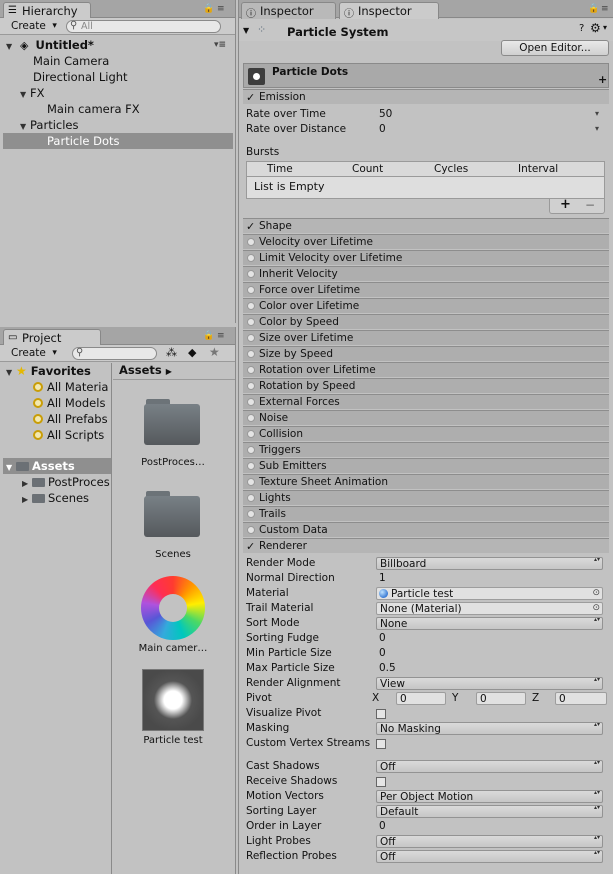 This screenshot has width=613, height=874. I want to click on pivot-x-field: 0, so click(421, 698).